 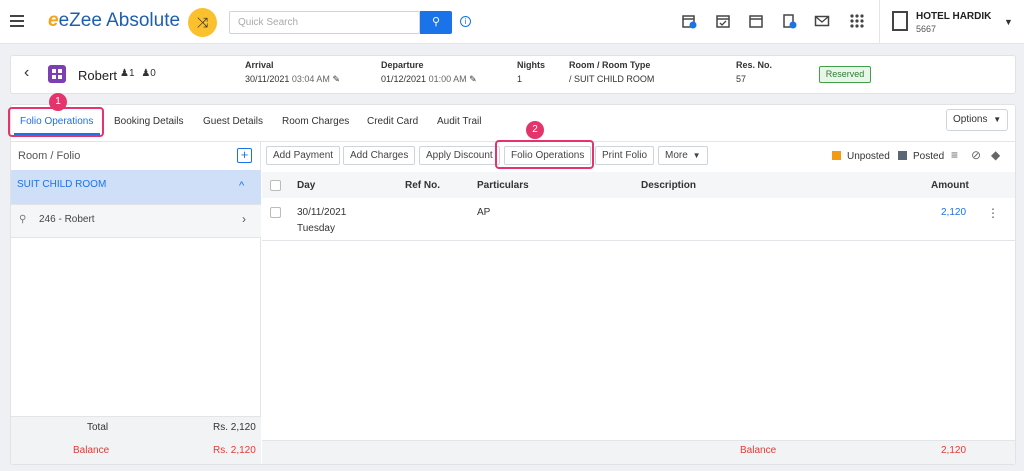 What do you see at coordinates (535, 130) in the screenshot?
I see `callout-number: 2` at bounding box center [535, 130].